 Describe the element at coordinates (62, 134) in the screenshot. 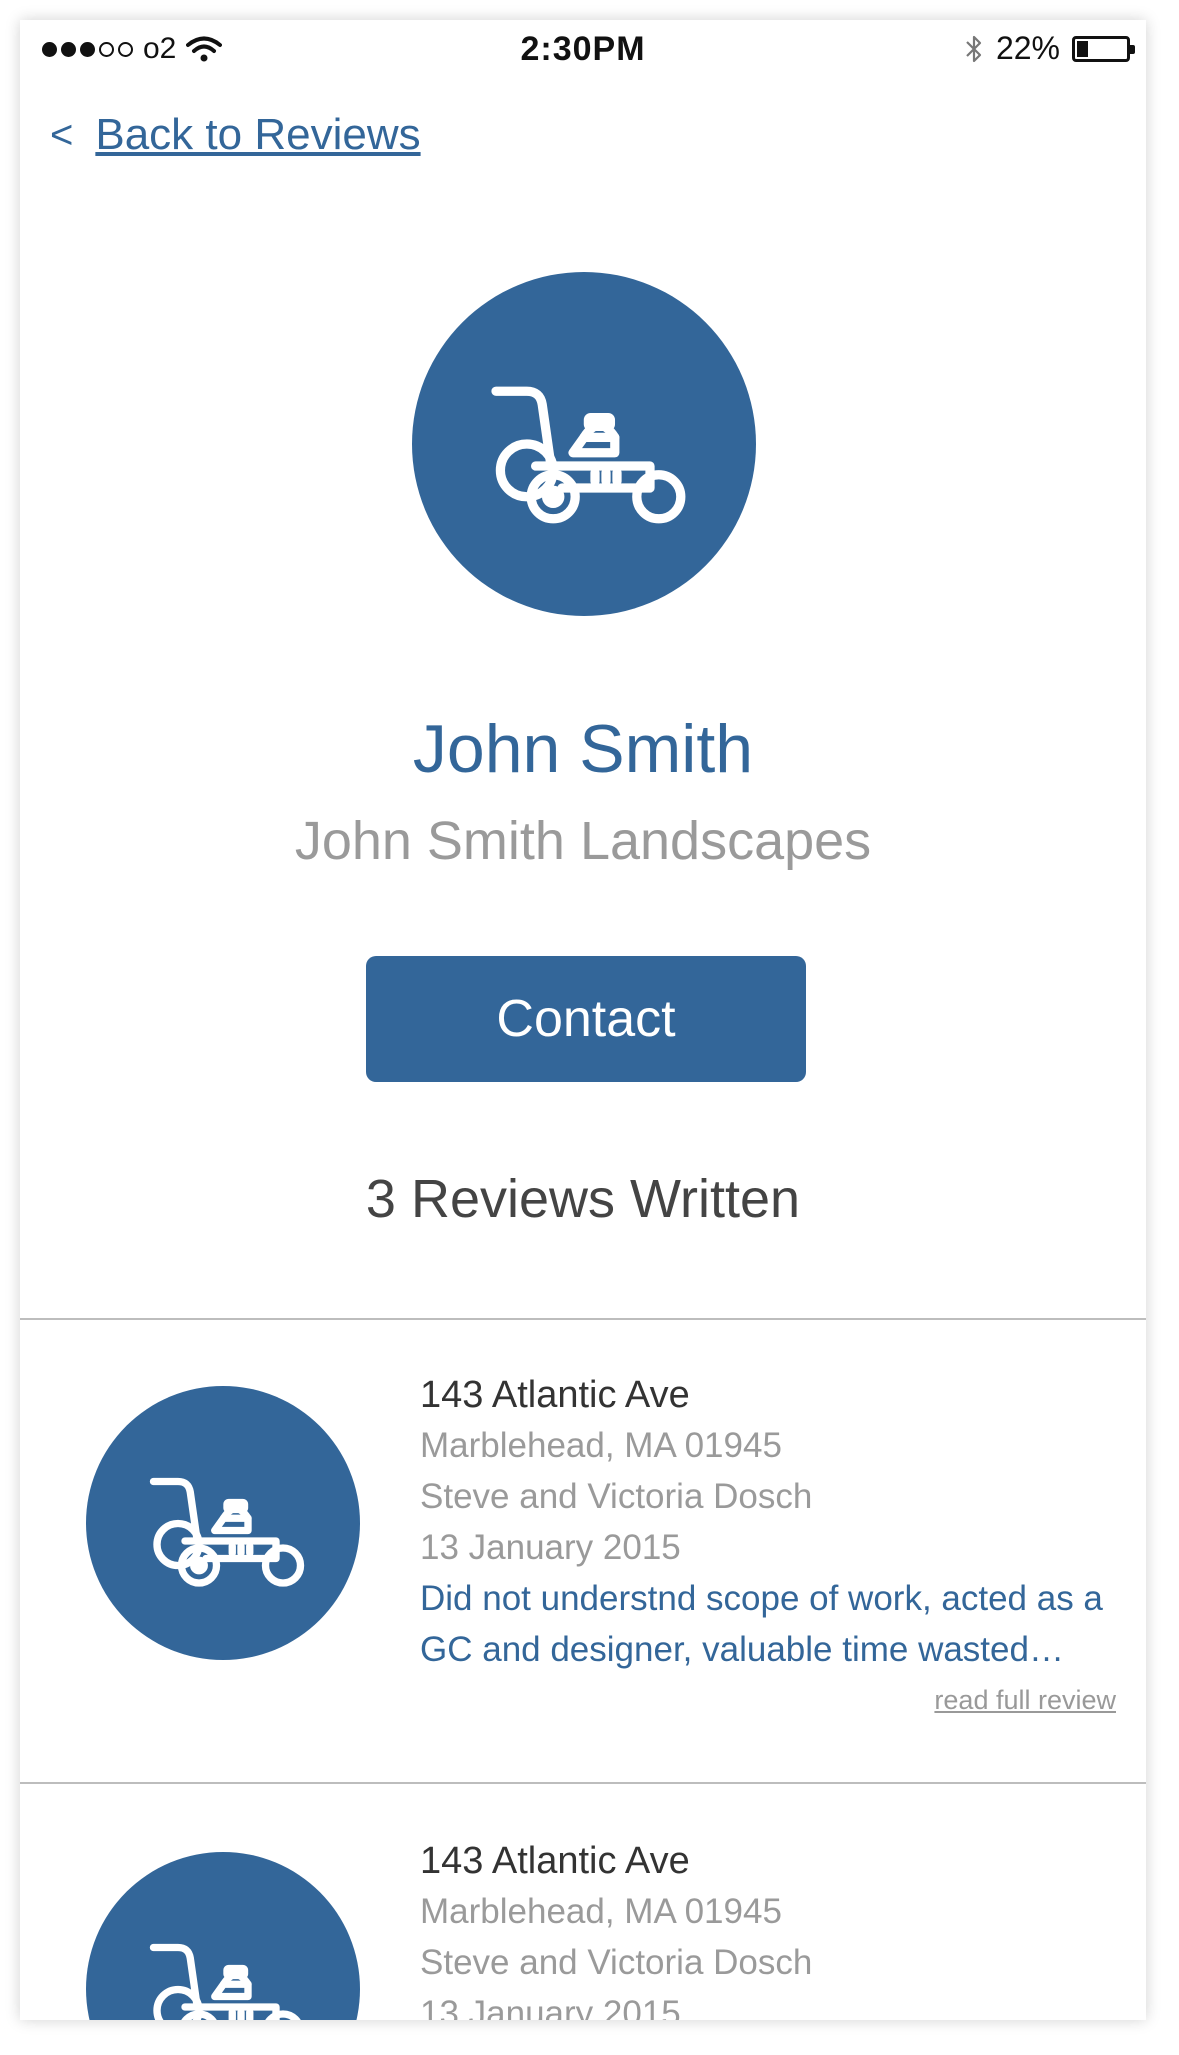

I see `chevron-left-icon: <` at that location.